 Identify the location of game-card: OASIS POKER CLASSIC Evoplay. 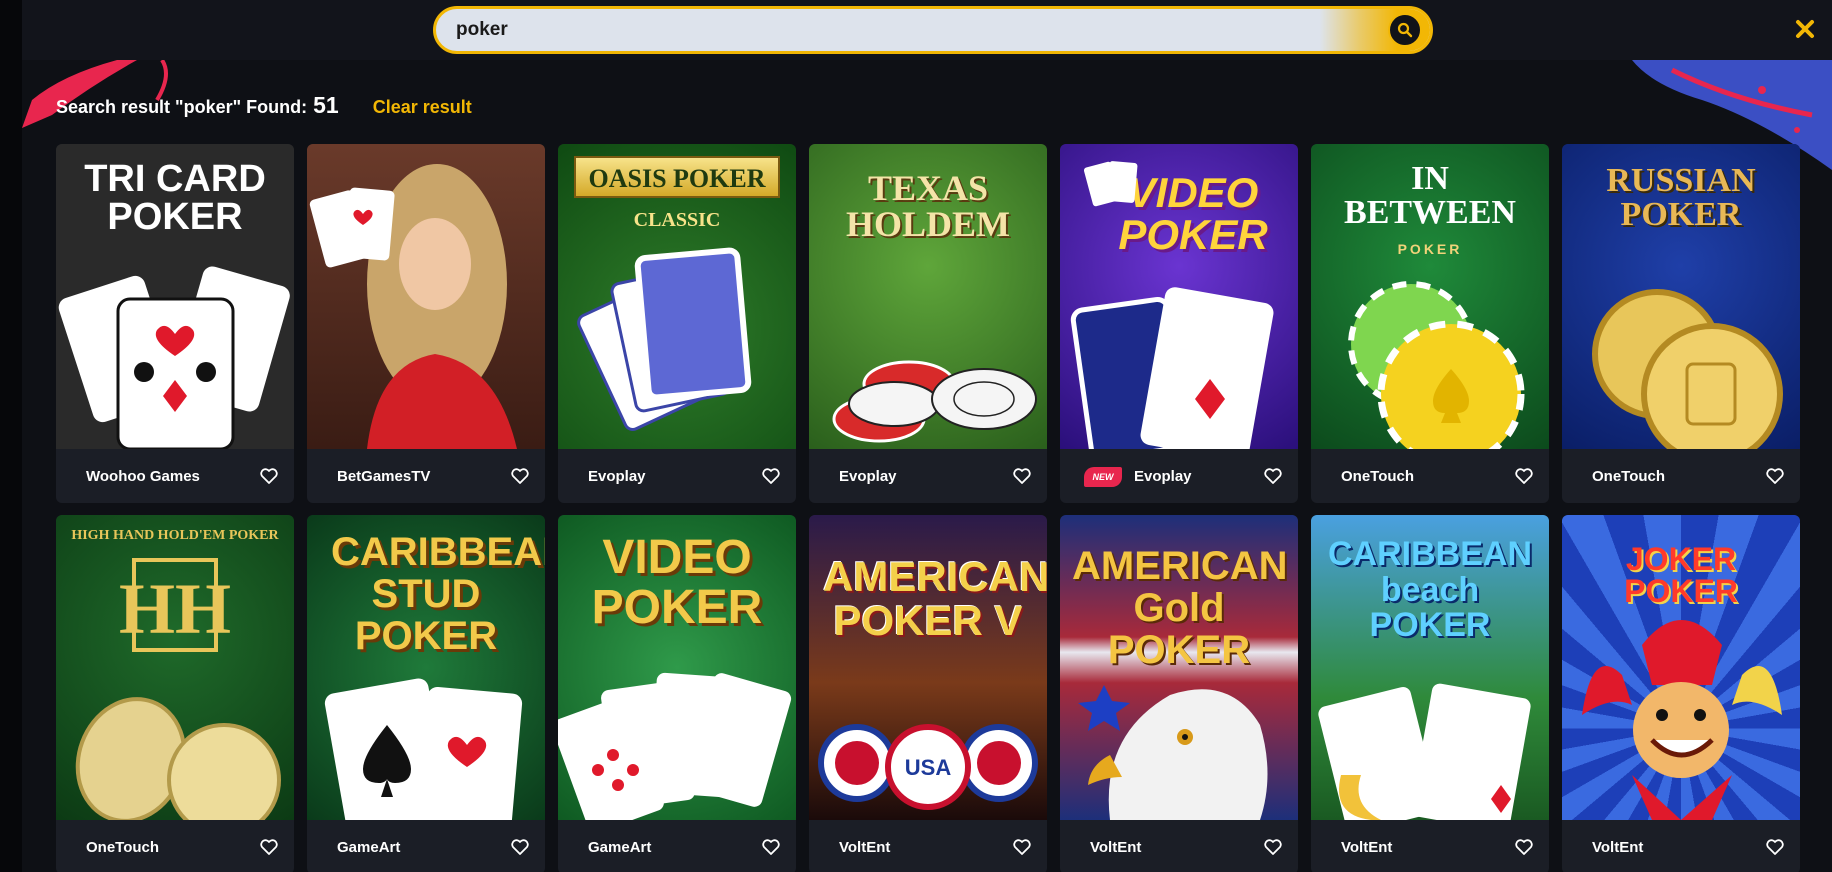
(677, 323).